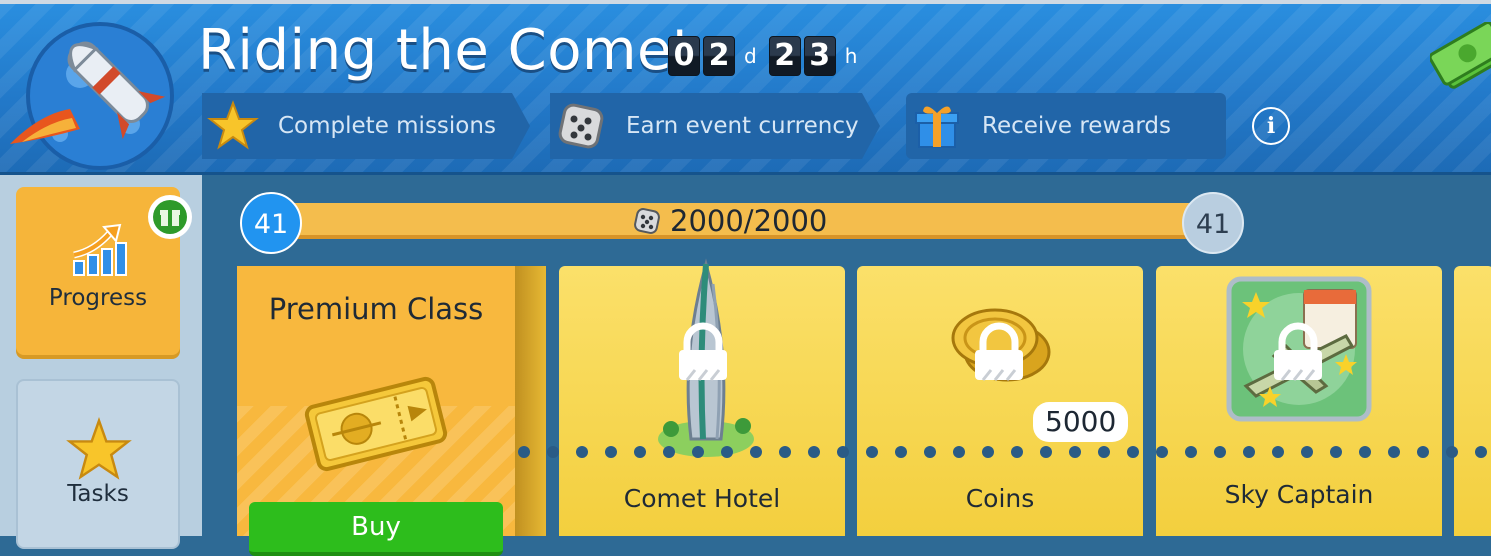 This screenshot has width=1491, height=556. What do you see at coordinates (784, 56) in the screenshot?
I see `timer-hours-digit: 2` at bounding box center [784, 56].